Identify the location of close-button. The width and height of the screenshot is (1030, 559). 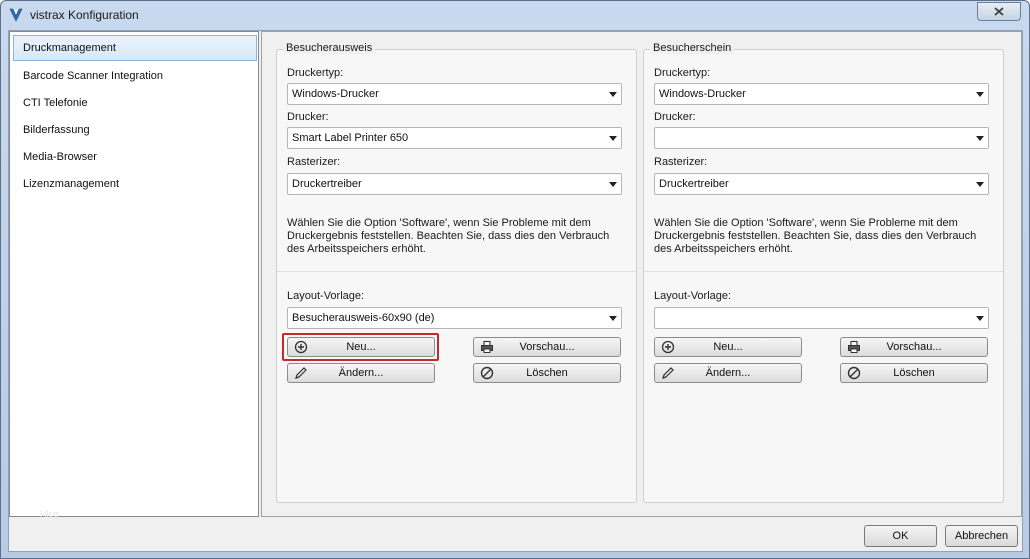
(999, 11).